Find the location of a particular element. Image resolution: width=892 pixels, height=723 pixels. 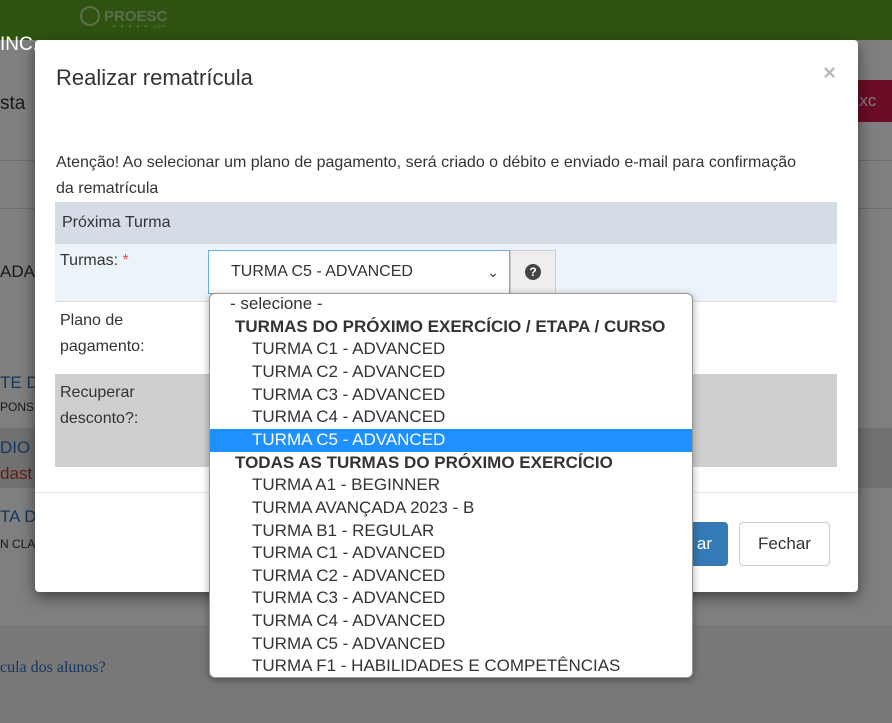

plano-label: Plano de pagamento: is located at coordinates (102, 333).